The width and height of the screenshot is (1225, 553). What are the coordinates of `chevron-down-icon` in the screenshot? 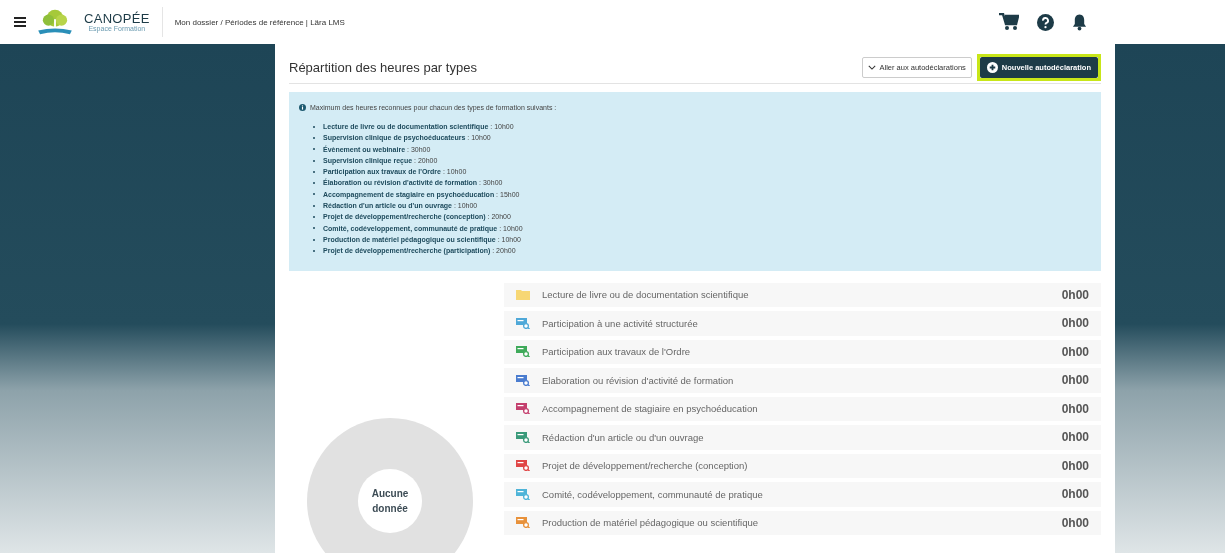 It's located at (871, 67).